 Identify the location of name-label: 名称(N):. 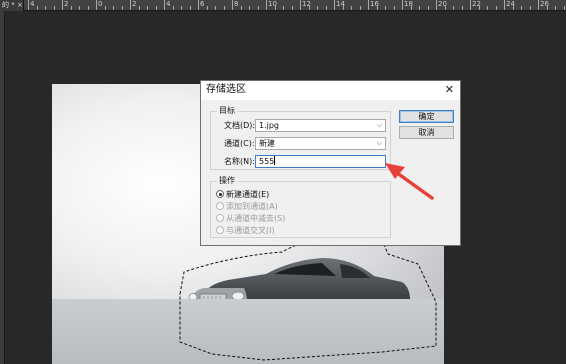
(239, 161).